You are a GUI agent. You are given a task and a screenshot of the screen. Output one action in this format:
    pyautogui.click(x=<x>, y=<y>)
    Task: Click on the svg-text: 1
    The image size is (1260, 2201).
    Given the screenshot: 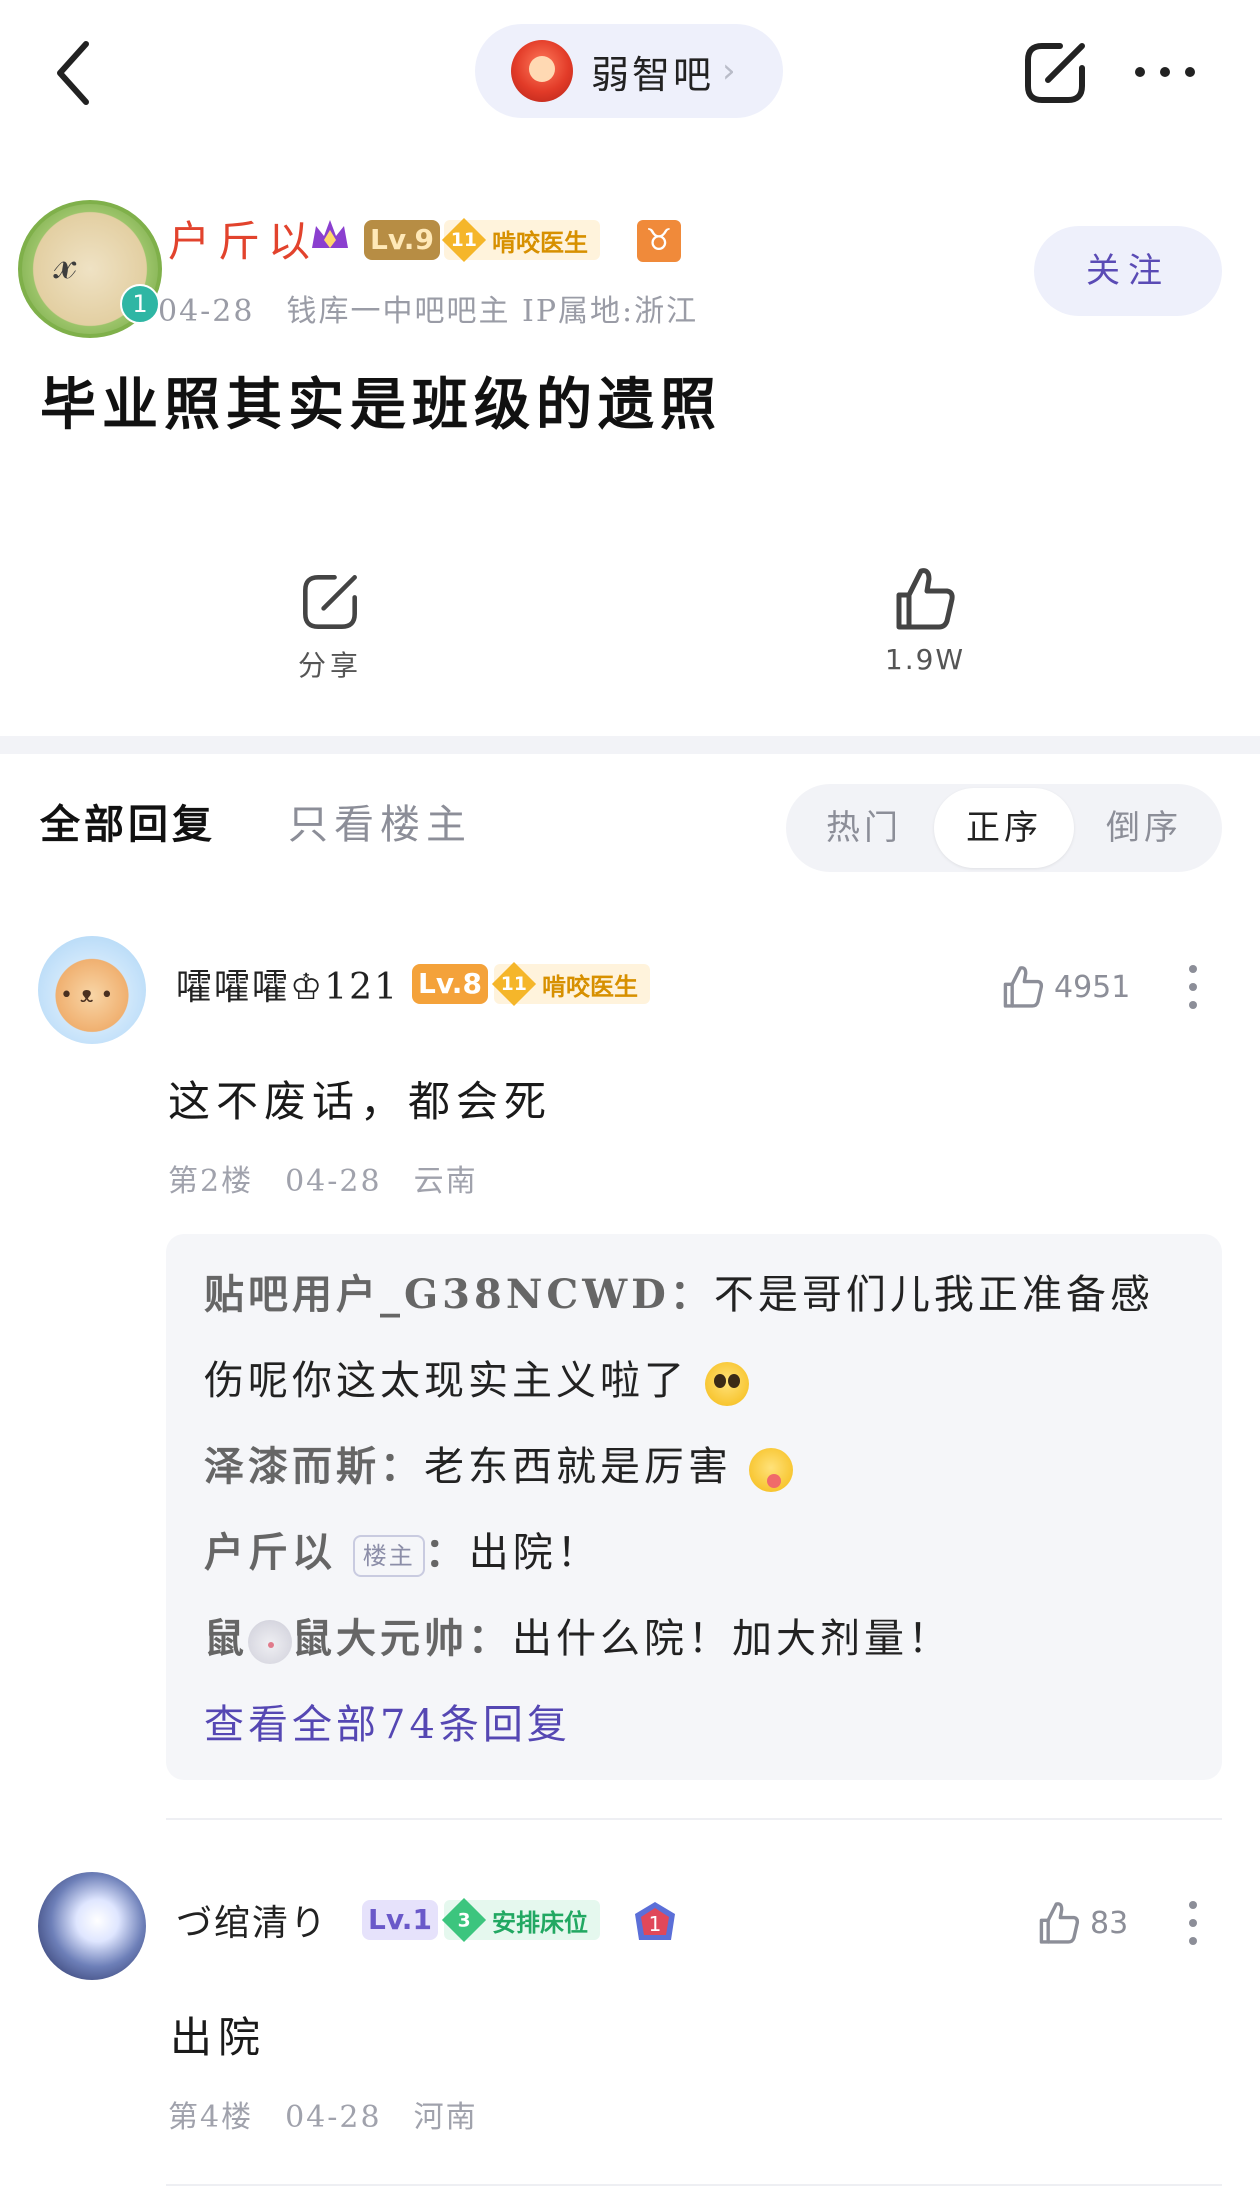 What is the action you would take?
    pyautogui.click(x=655, y=1924)
    